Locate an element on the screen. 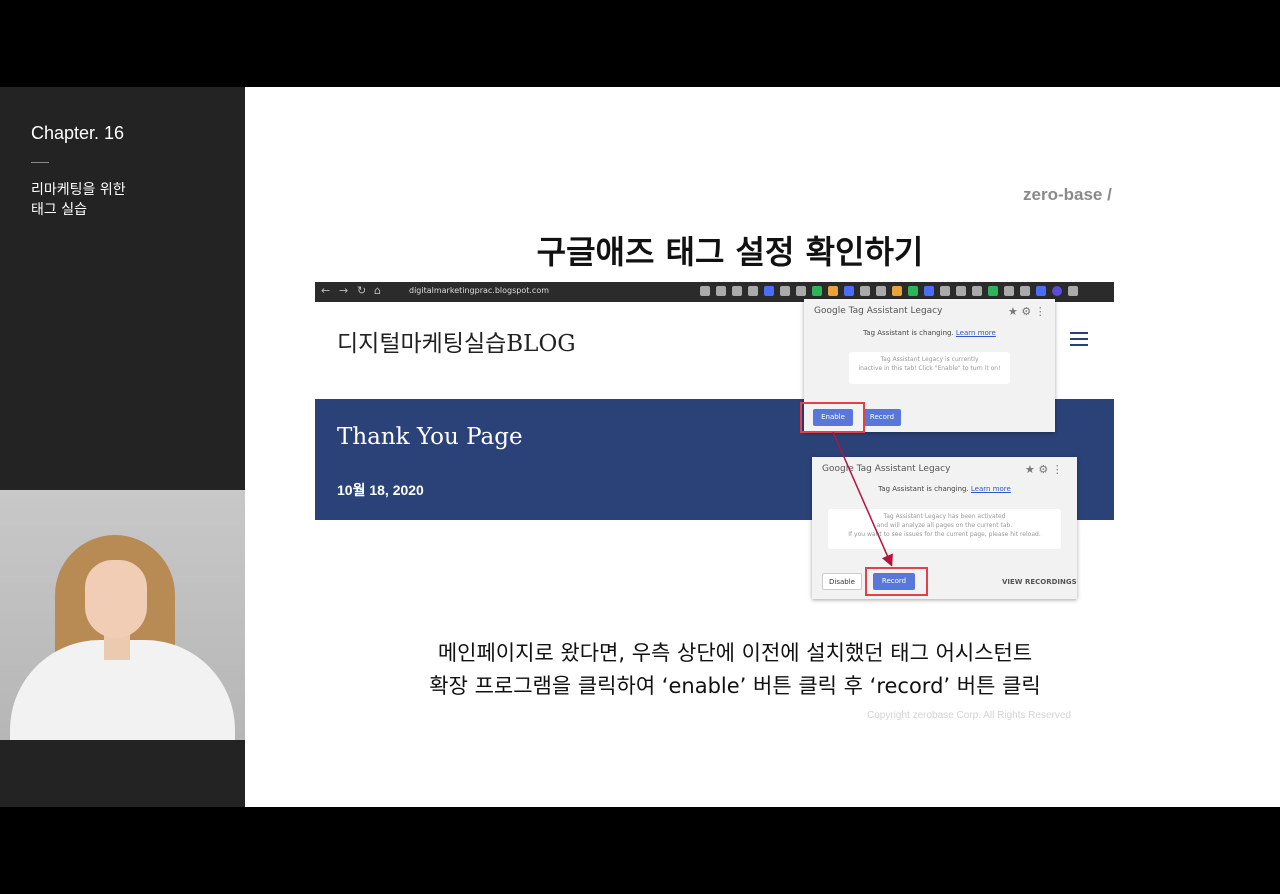 The width and height of the screenshot is (1280, 894). chapter-label: Chapter. 16 is located at coordinates (78, 133).